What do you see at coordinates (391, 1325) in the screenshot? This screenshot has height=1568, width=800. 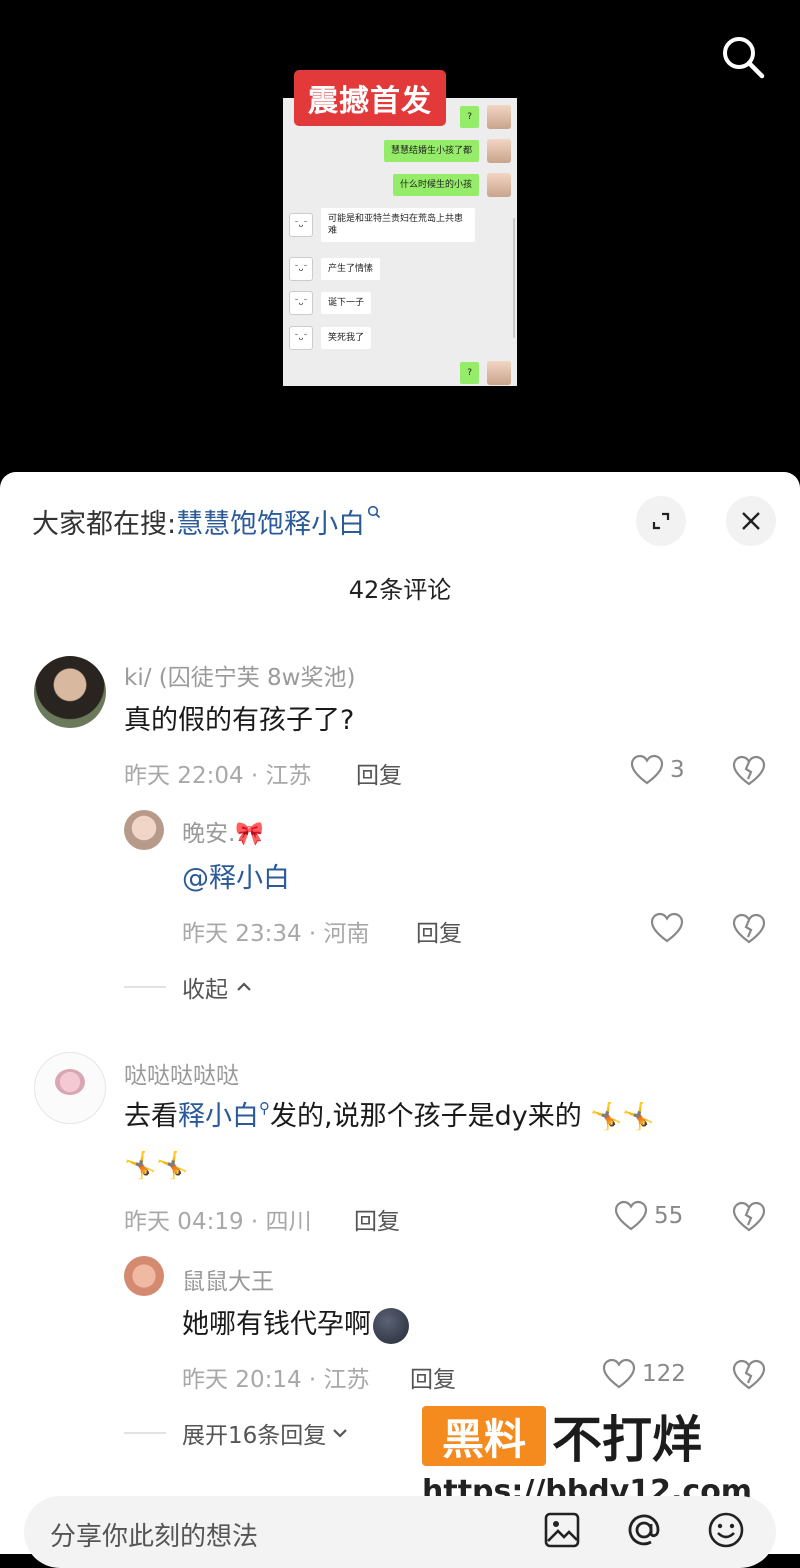 I see `emoji-sticker` at bounding box center [391, 1325].